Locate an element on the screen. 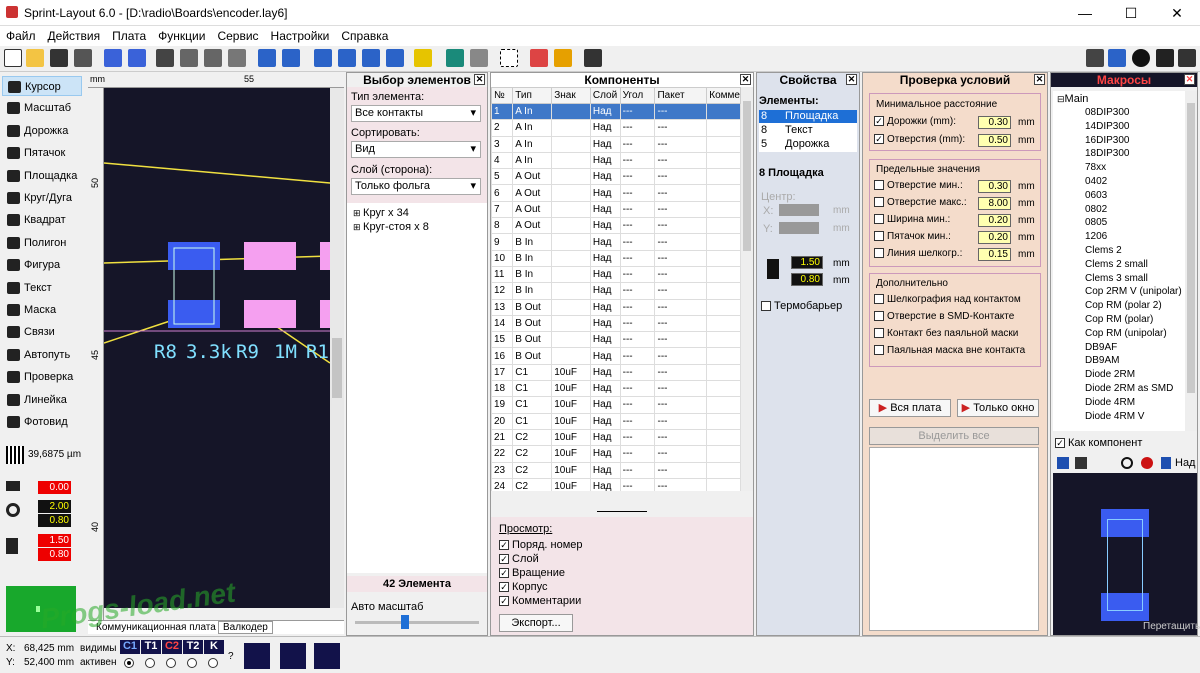 Image resolution: width=1200 pixels, height=673 pixels. table-row: 24 C2 10uF Над --- --- is located at coordinates (616, 484).